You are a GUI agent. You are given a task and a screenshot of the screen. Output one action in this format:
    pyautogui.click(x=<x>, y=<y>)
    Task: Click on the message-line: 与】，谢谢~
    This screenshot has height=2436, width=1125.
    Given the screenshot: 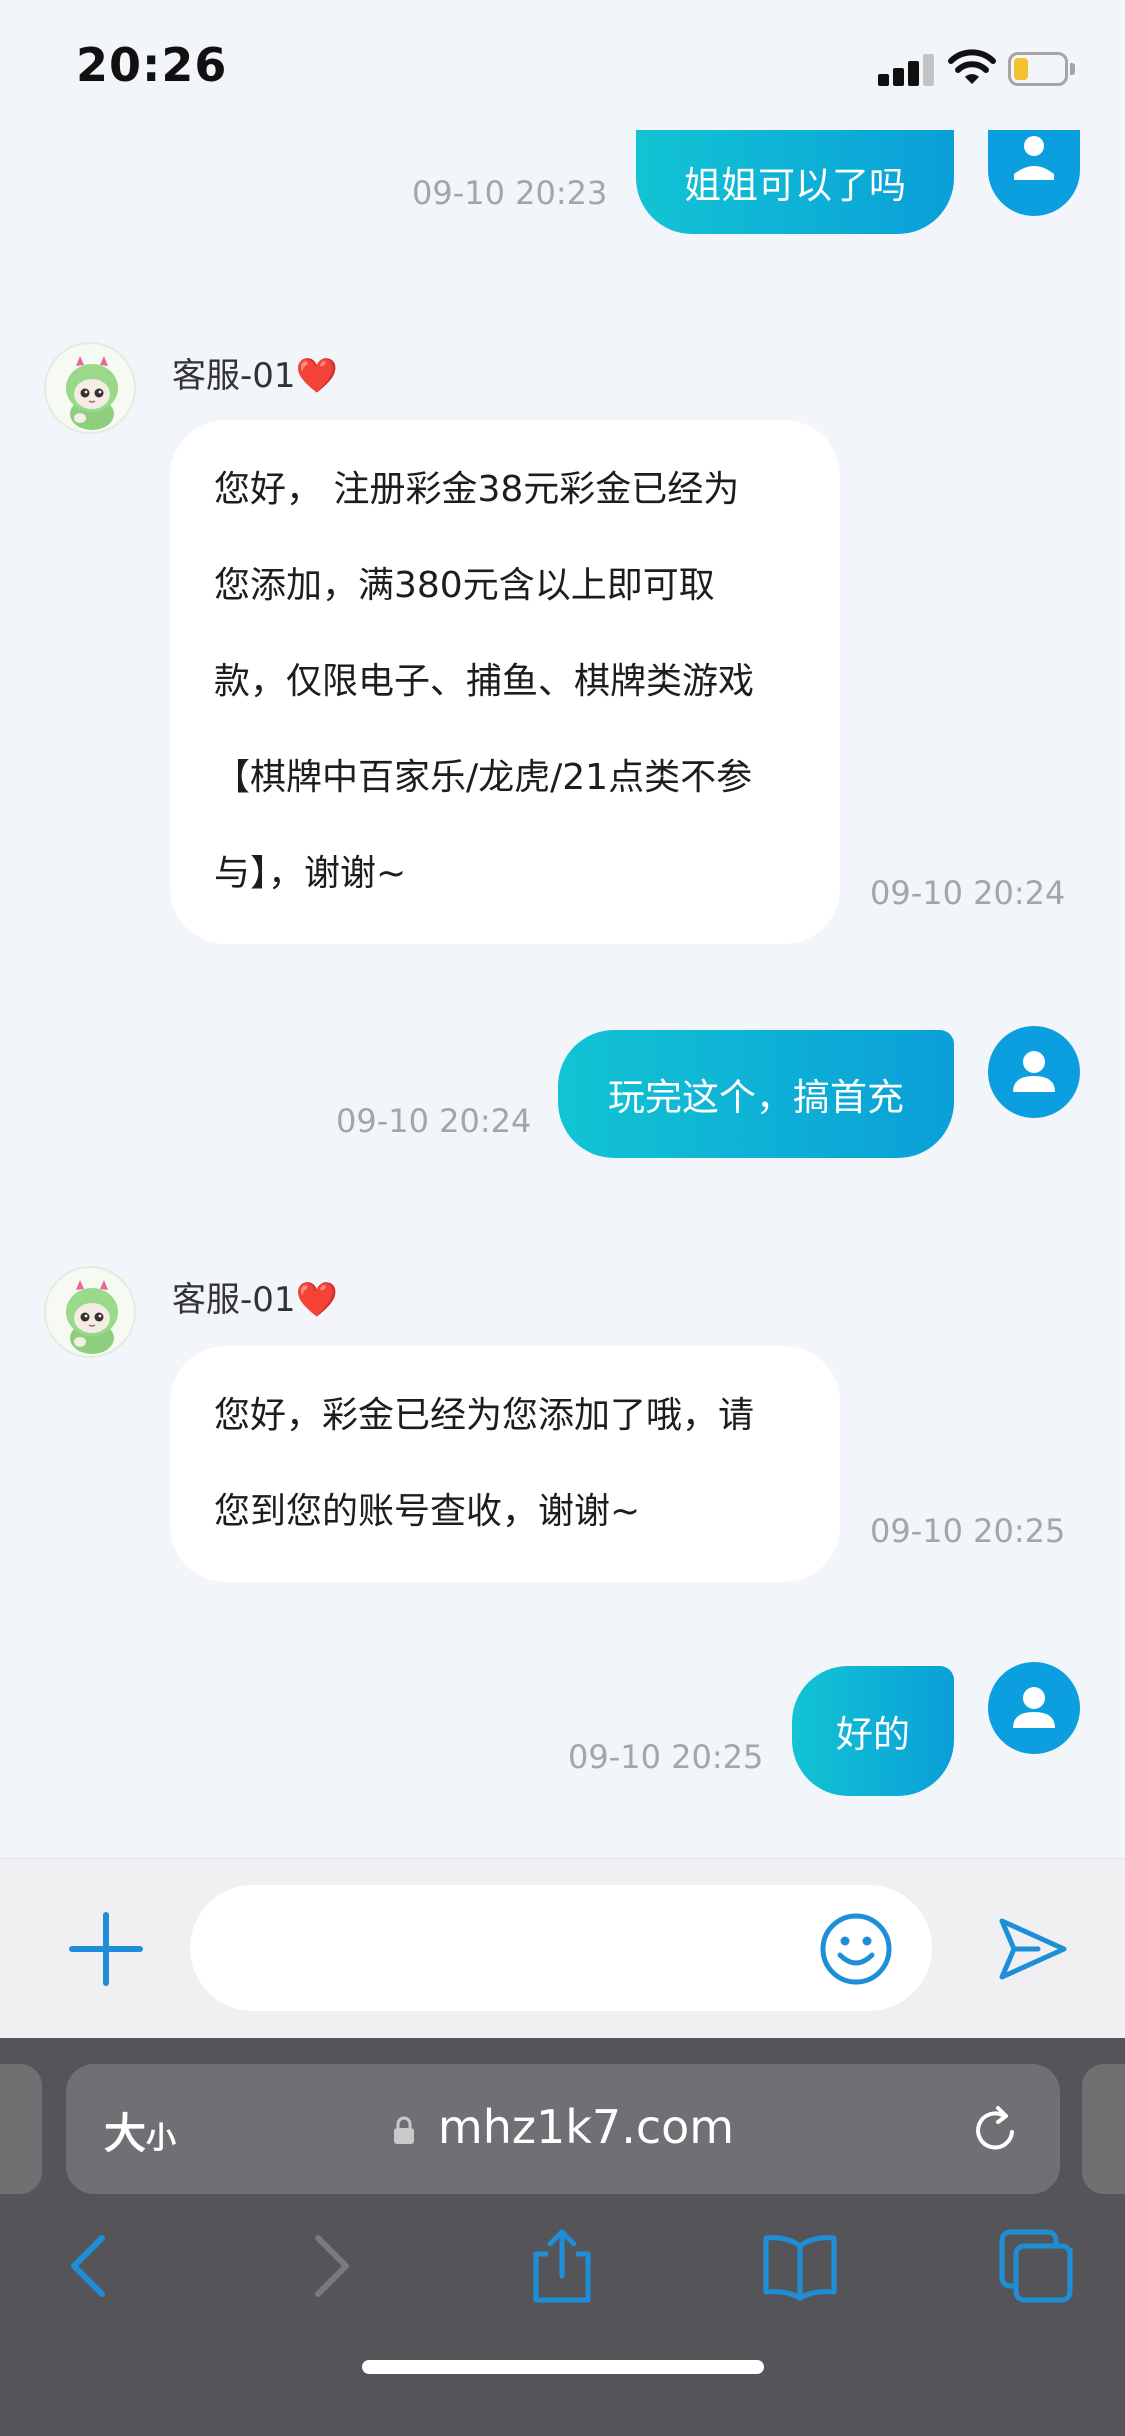 What is the action you would take?
    pyautogui.click(x=310, y=873)
    